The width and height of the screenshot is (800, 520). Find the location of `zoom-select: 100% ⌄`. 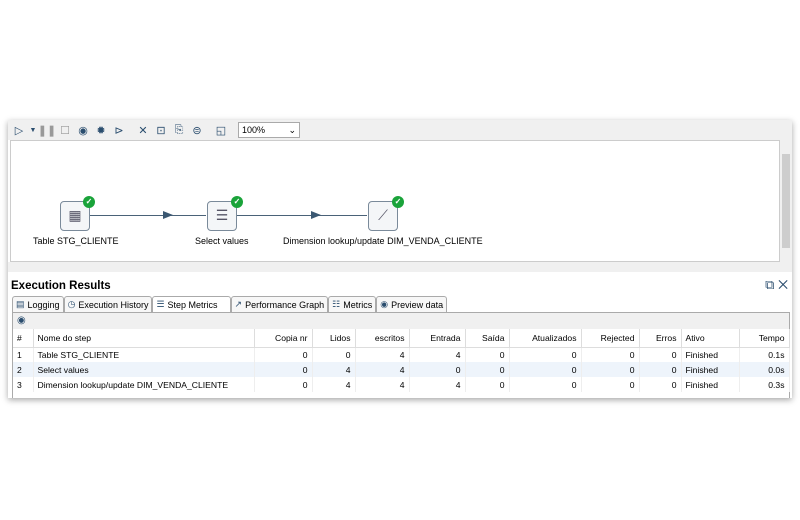

zoom-select: 100% ⌄ is located at coordinates (269, 130).